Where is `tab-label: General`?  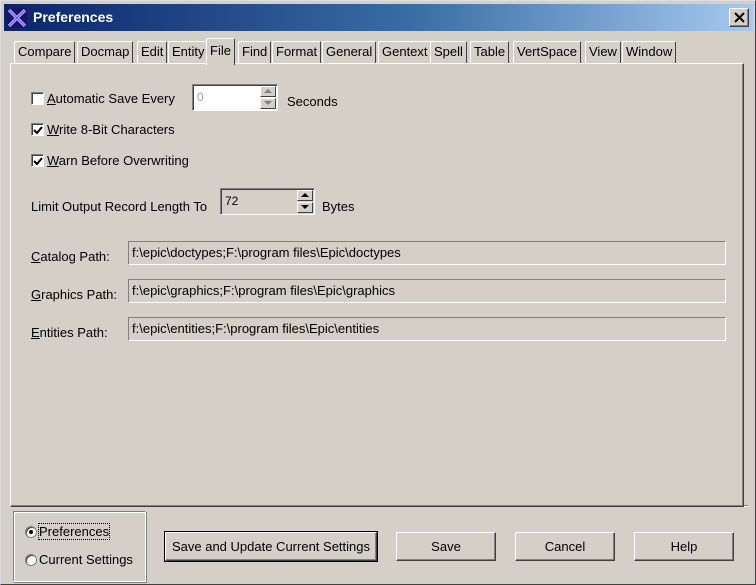 tab-label: General is located at coordinates (349, 51).